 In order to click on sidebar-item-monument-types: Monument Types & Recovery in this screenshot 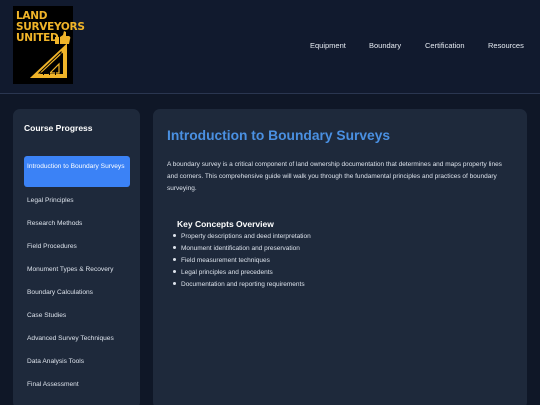, I will do `click(77, 270)`.